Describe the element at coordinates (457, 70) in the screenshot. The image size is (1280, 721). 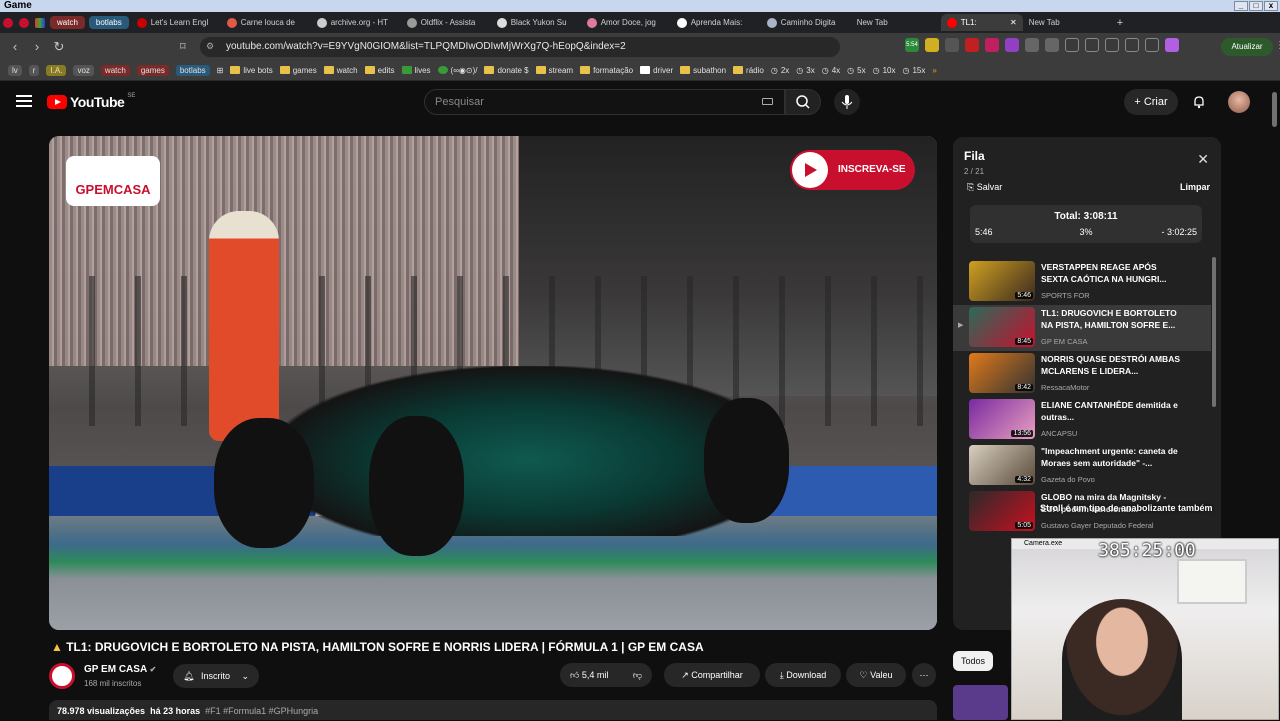
I see `bookmark-item: (∞◉⊙)/` at that location.